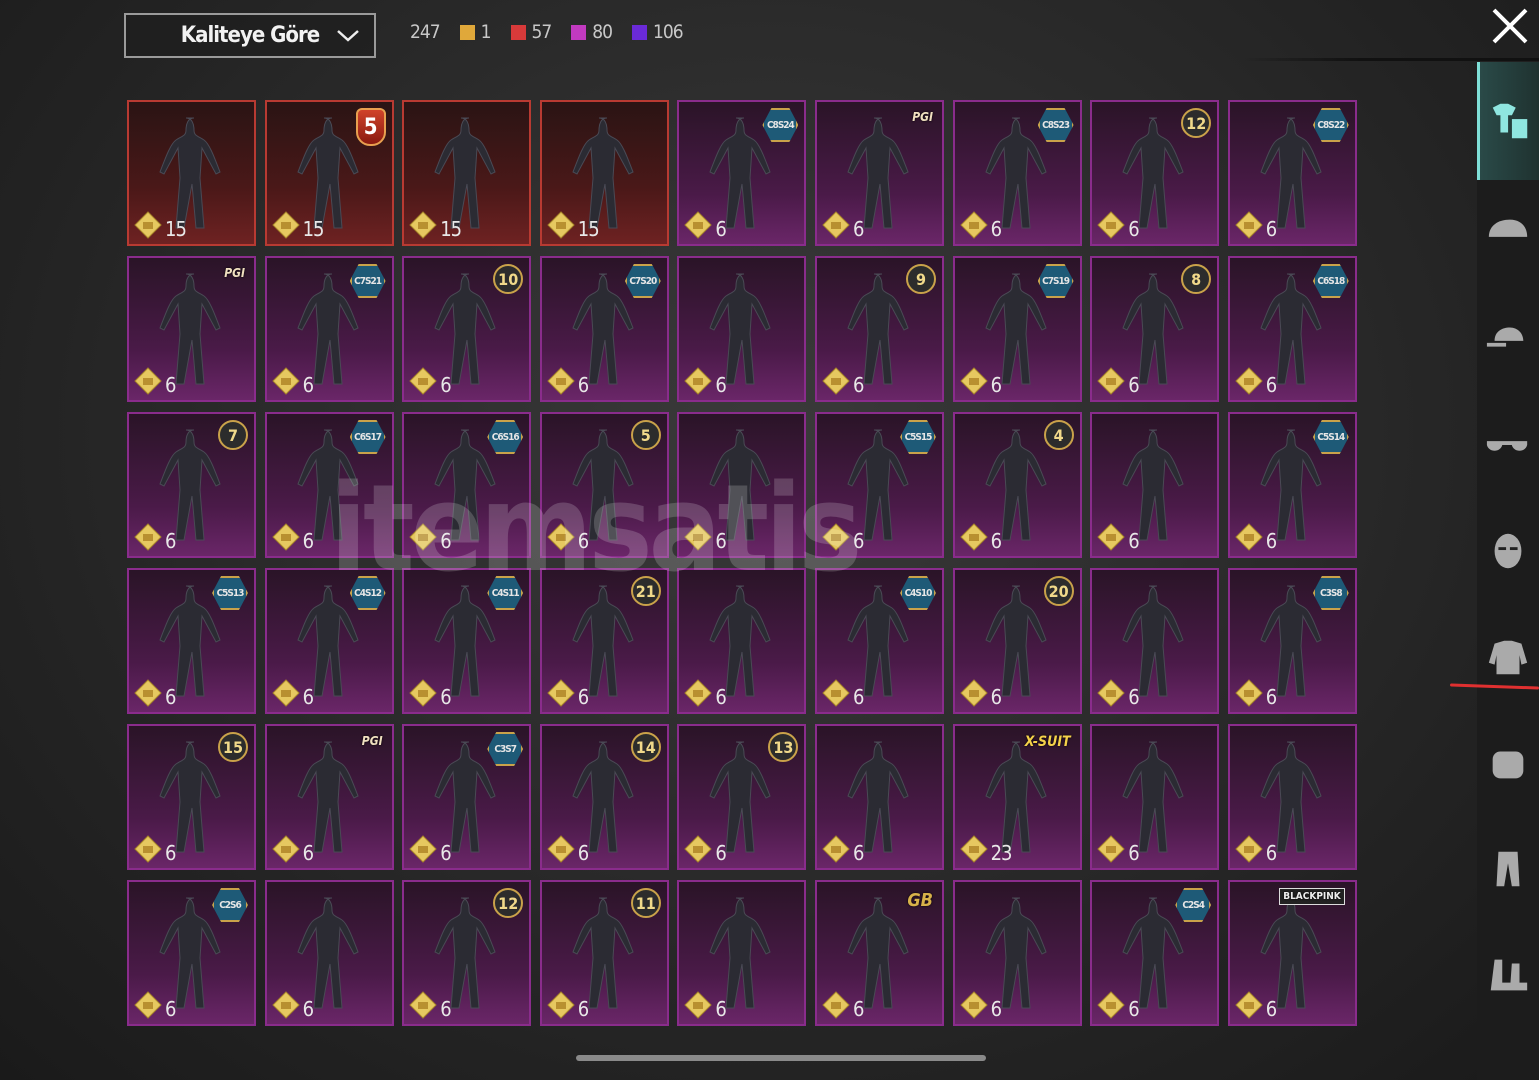 This screenshot has width=1539, height=1080. I want to click on item-card: 6 C6S18, so click(1292, 329).